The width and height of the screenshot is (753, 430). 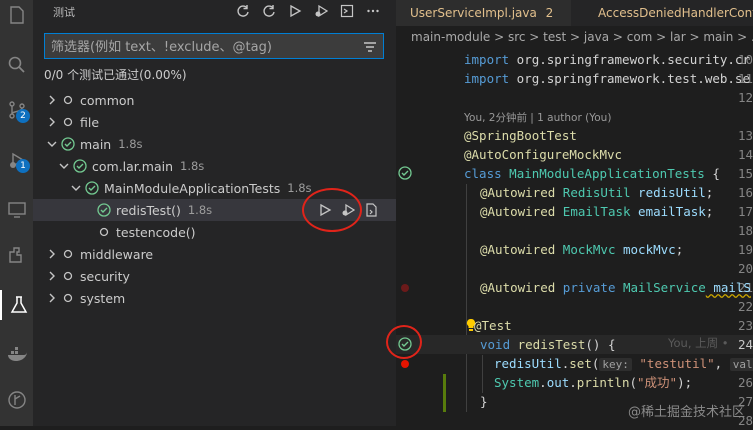 I want to click on git-graph-icon, so click(x=16, y=400).